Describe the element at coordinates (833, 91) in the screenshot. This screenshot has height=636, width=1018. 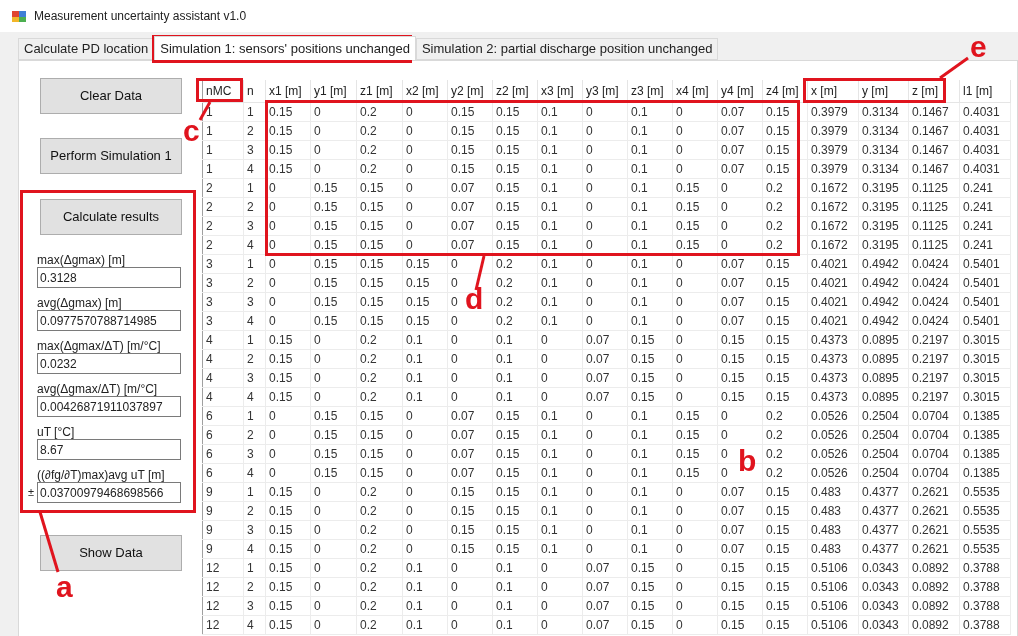
I see `column-header: x [m]` at that location.